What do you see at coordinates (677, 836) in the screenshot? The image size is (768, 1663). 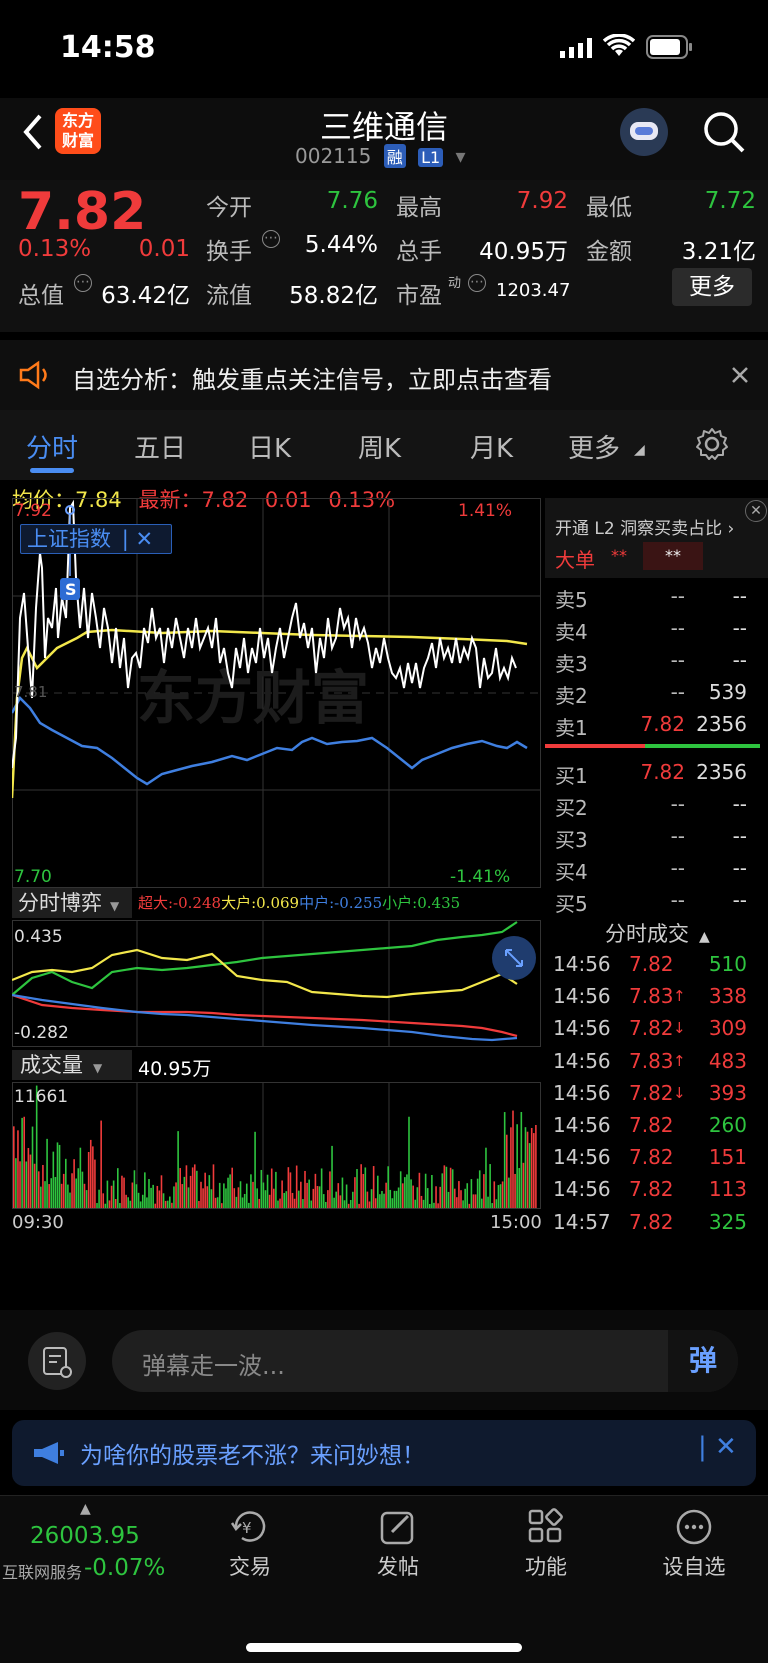 I see `buy-price: --` at bounding box center [677, 836].